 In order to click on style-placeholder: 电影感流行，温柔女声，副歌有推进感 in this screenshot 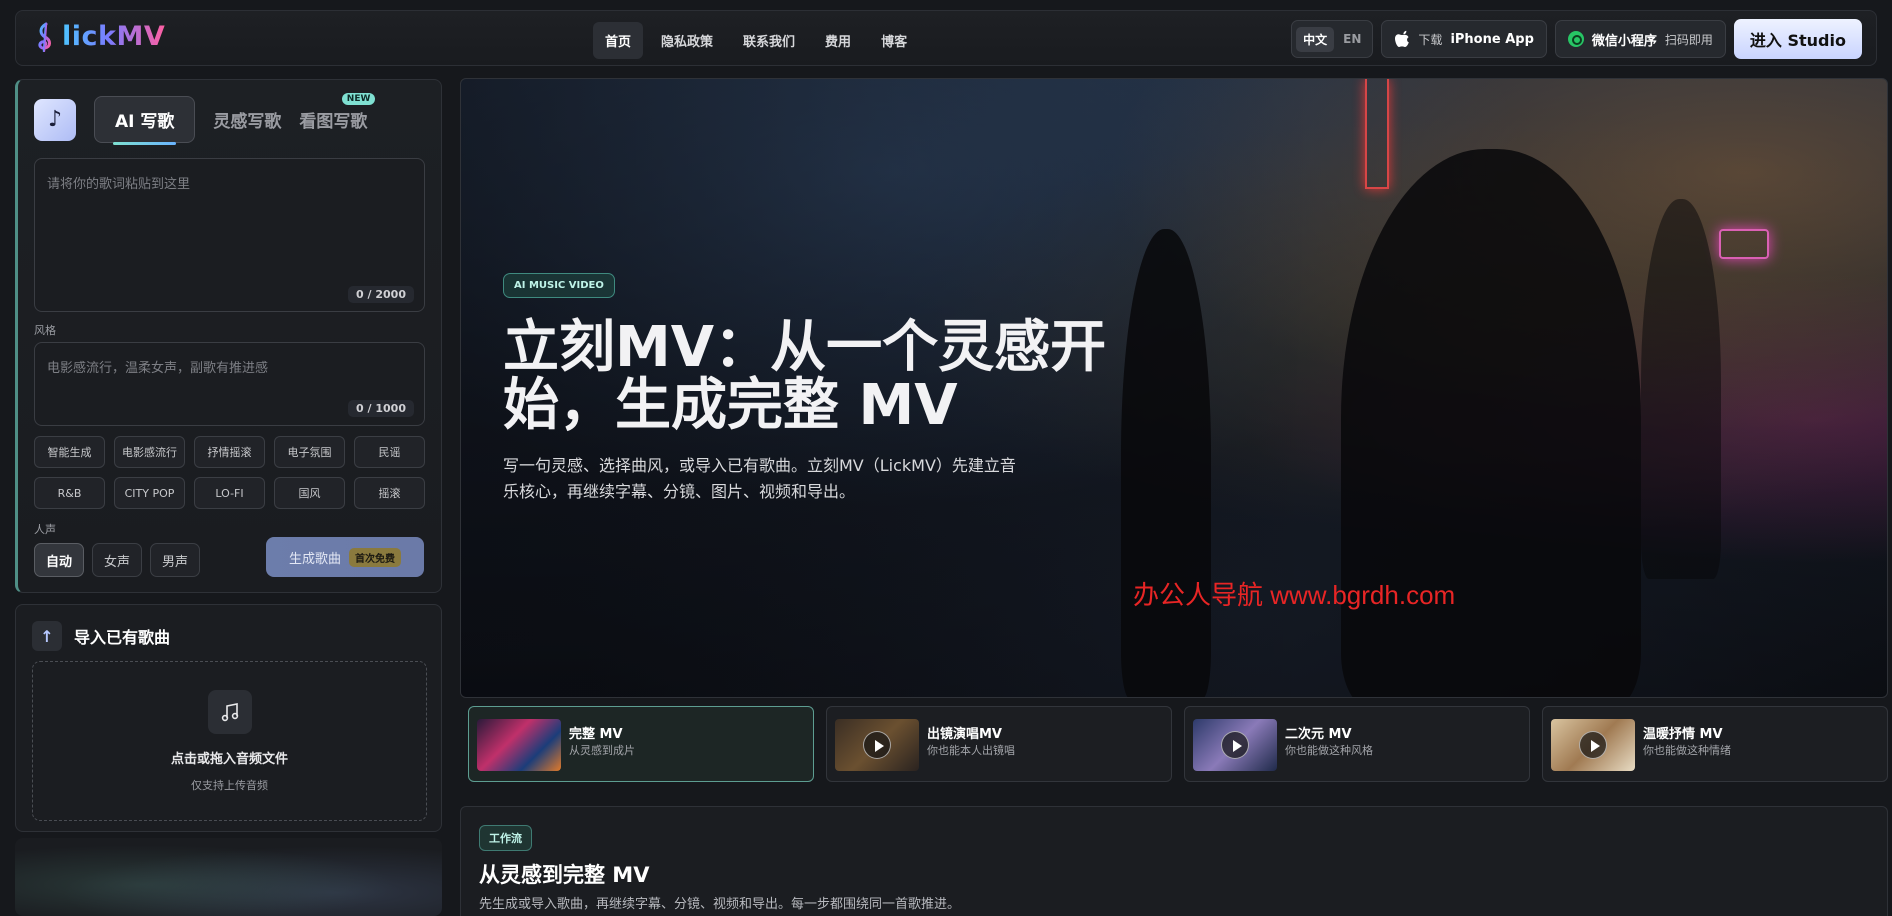, I will do `click(158, 368)`.